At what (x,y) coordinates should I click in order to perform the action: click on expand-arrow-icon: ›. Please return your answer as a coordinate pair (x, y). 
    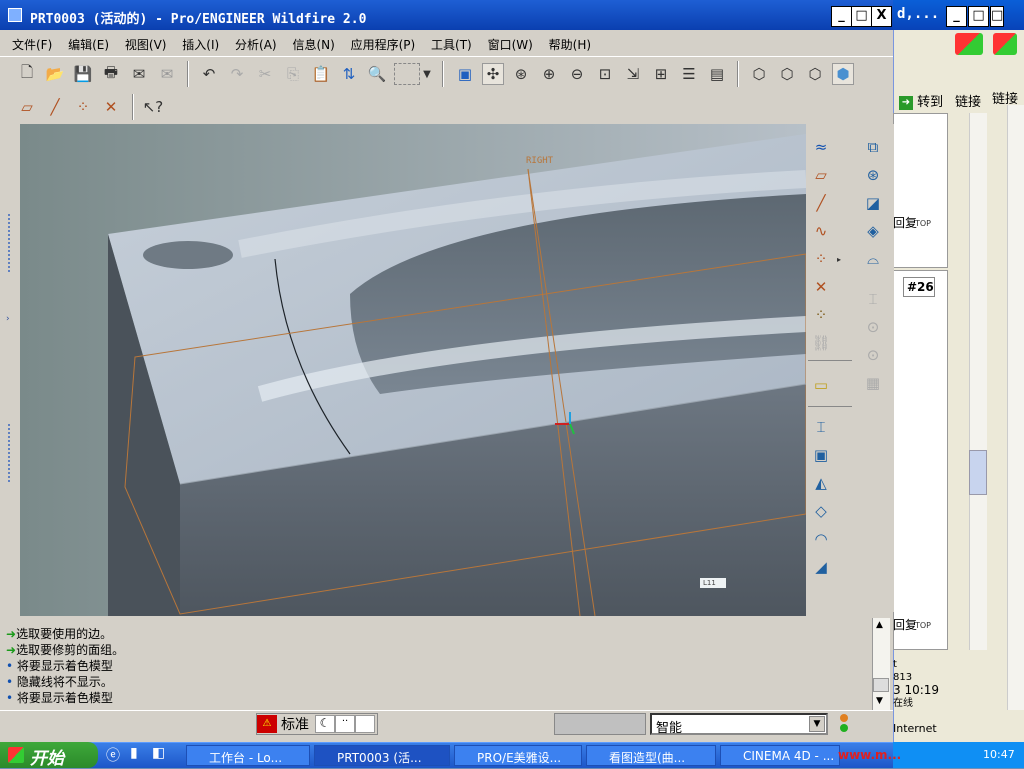
    Looking at the image, I should click on (8, 319).